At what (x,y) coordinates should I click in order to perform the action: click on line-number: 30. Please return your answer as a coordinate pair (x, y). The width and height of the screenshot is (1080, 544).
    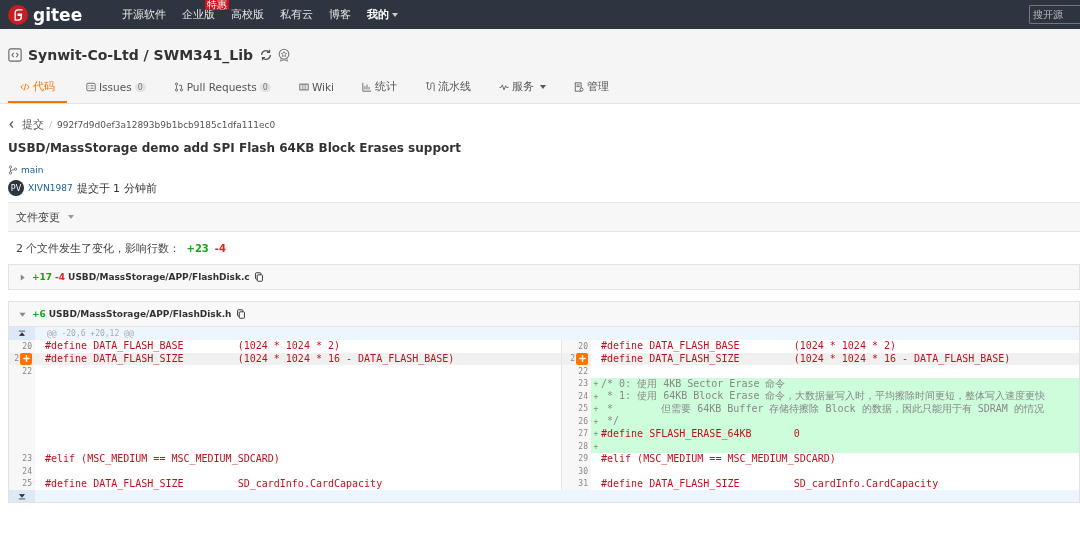
    Looking at the image, I should click on (583, 471).